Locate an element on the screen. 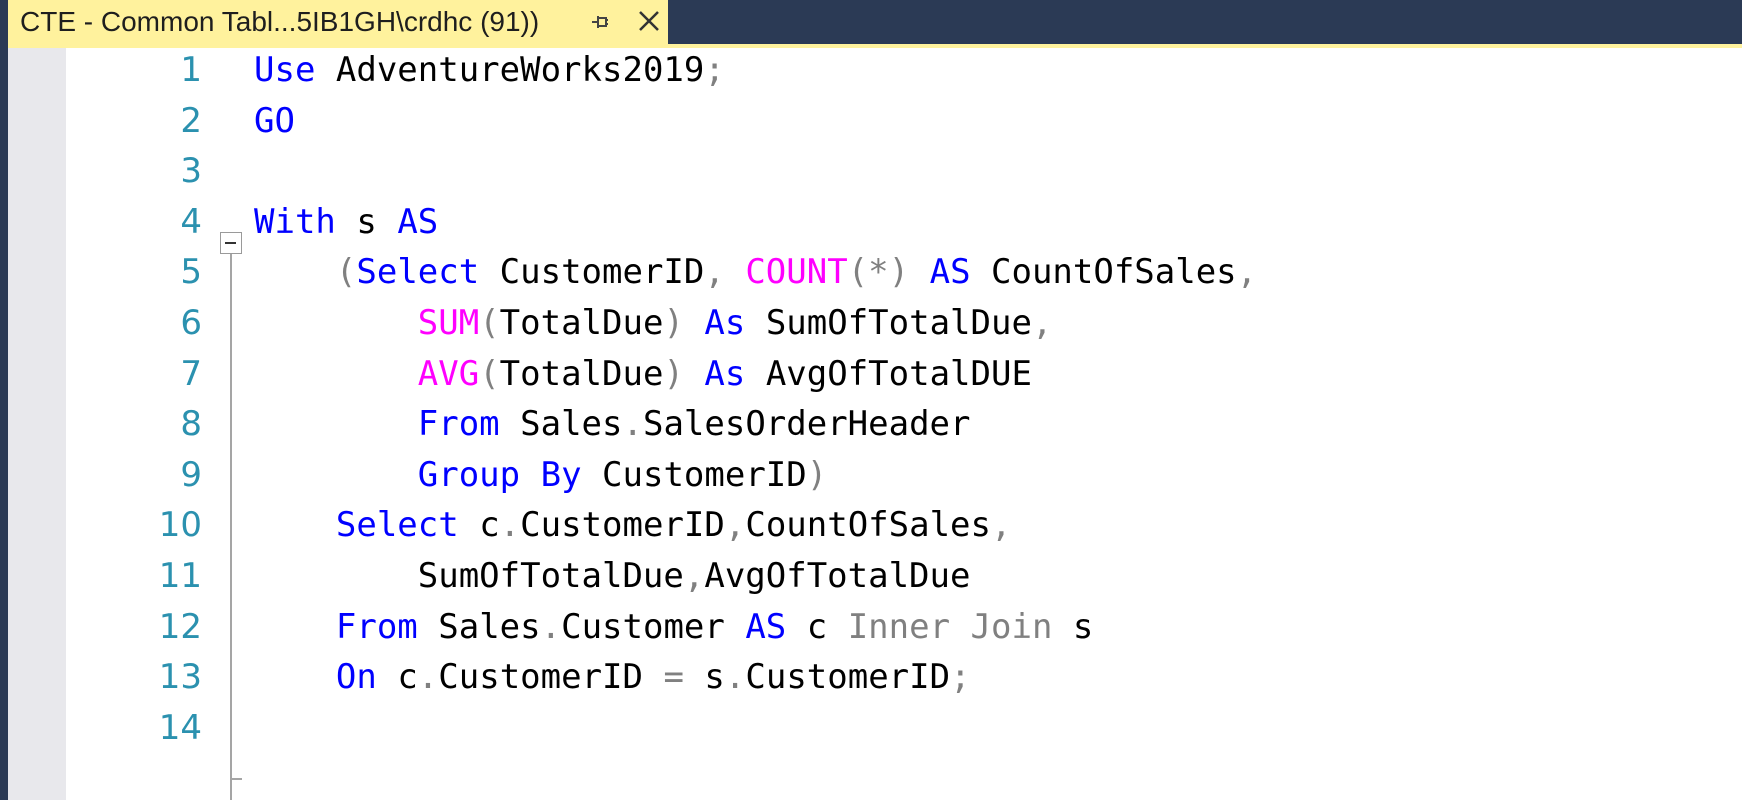 This screenshot has height=800, width=1742. document-tab-title: CTE - Common Tabl...5IB1GH\crdhc (91)) is located at coordinates (280, 21).